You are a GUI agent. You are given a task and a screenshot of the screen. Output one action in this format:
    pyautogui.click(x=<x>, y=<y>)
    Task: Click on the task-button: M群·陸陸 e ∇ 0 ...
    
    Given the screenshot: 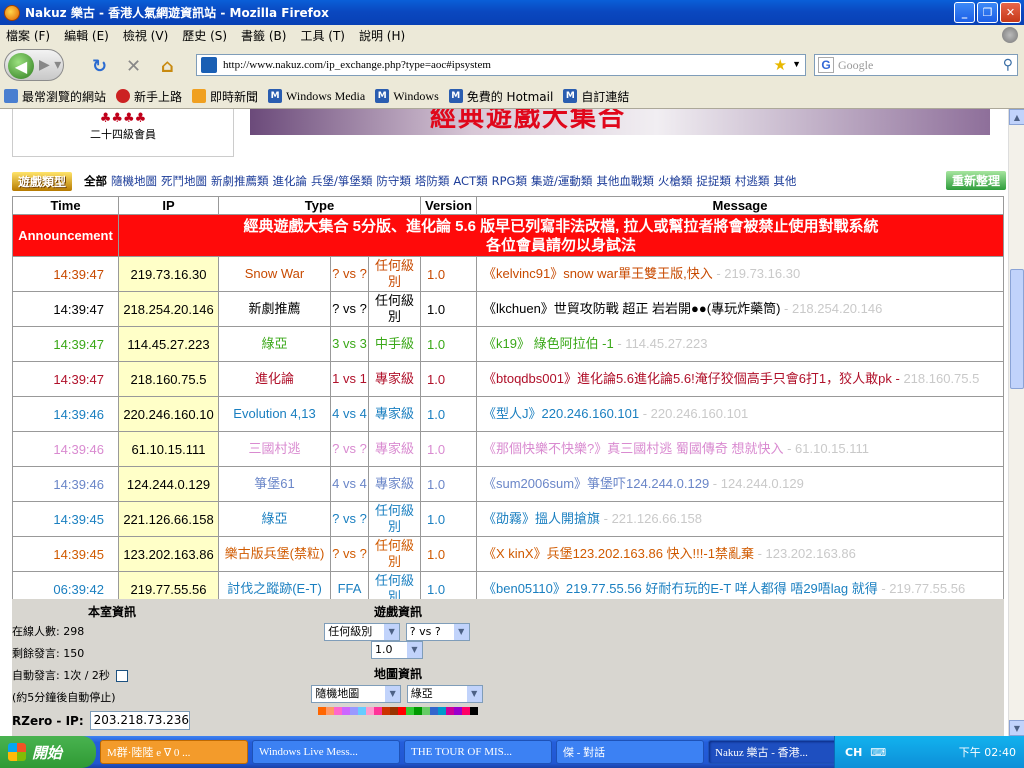 What is the action you would take?
    pyautogui.click(x=174, y=752)
    